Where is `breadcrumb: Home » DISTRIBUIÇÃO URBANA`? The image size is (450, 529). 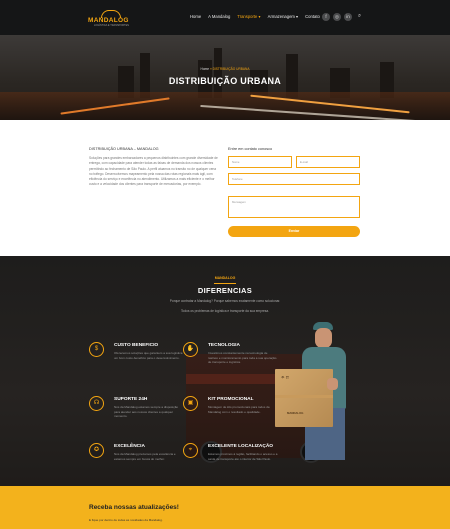 breadcrumb: Home » DISTRIBUIÇÃO URBANA is located at coordinates (225, 69).